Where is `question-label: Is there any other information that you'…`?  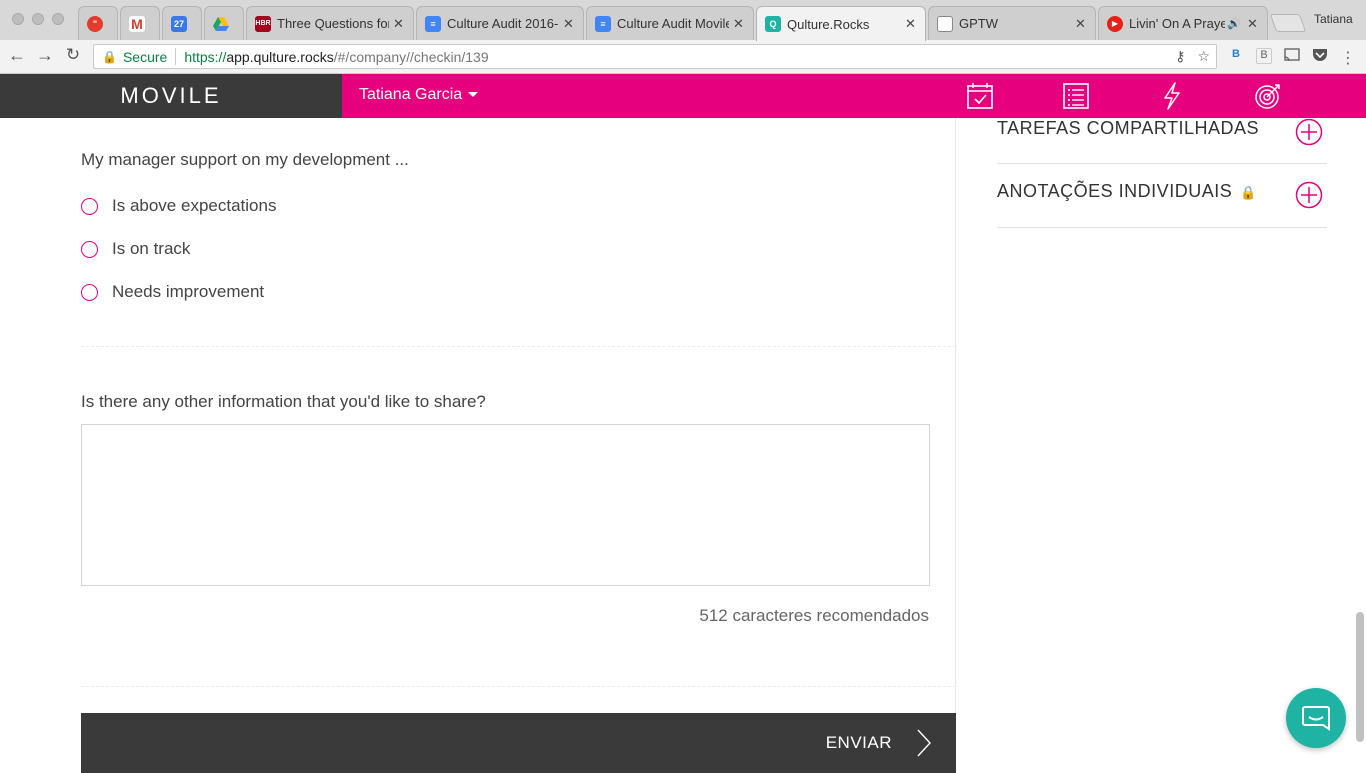
question-label: Is there any other information that you'… is located at coordinates (283, 401).